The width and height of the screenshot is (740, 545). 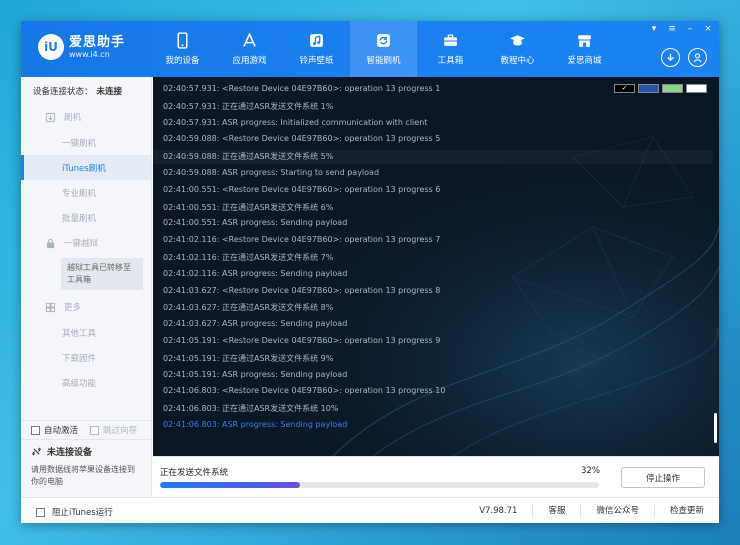 What do you see at coordinates (436, 476) in the screenshot?
I see `progress-area: 正在发送文件系统 32% 停止操作` at bounding box center [436, 476].